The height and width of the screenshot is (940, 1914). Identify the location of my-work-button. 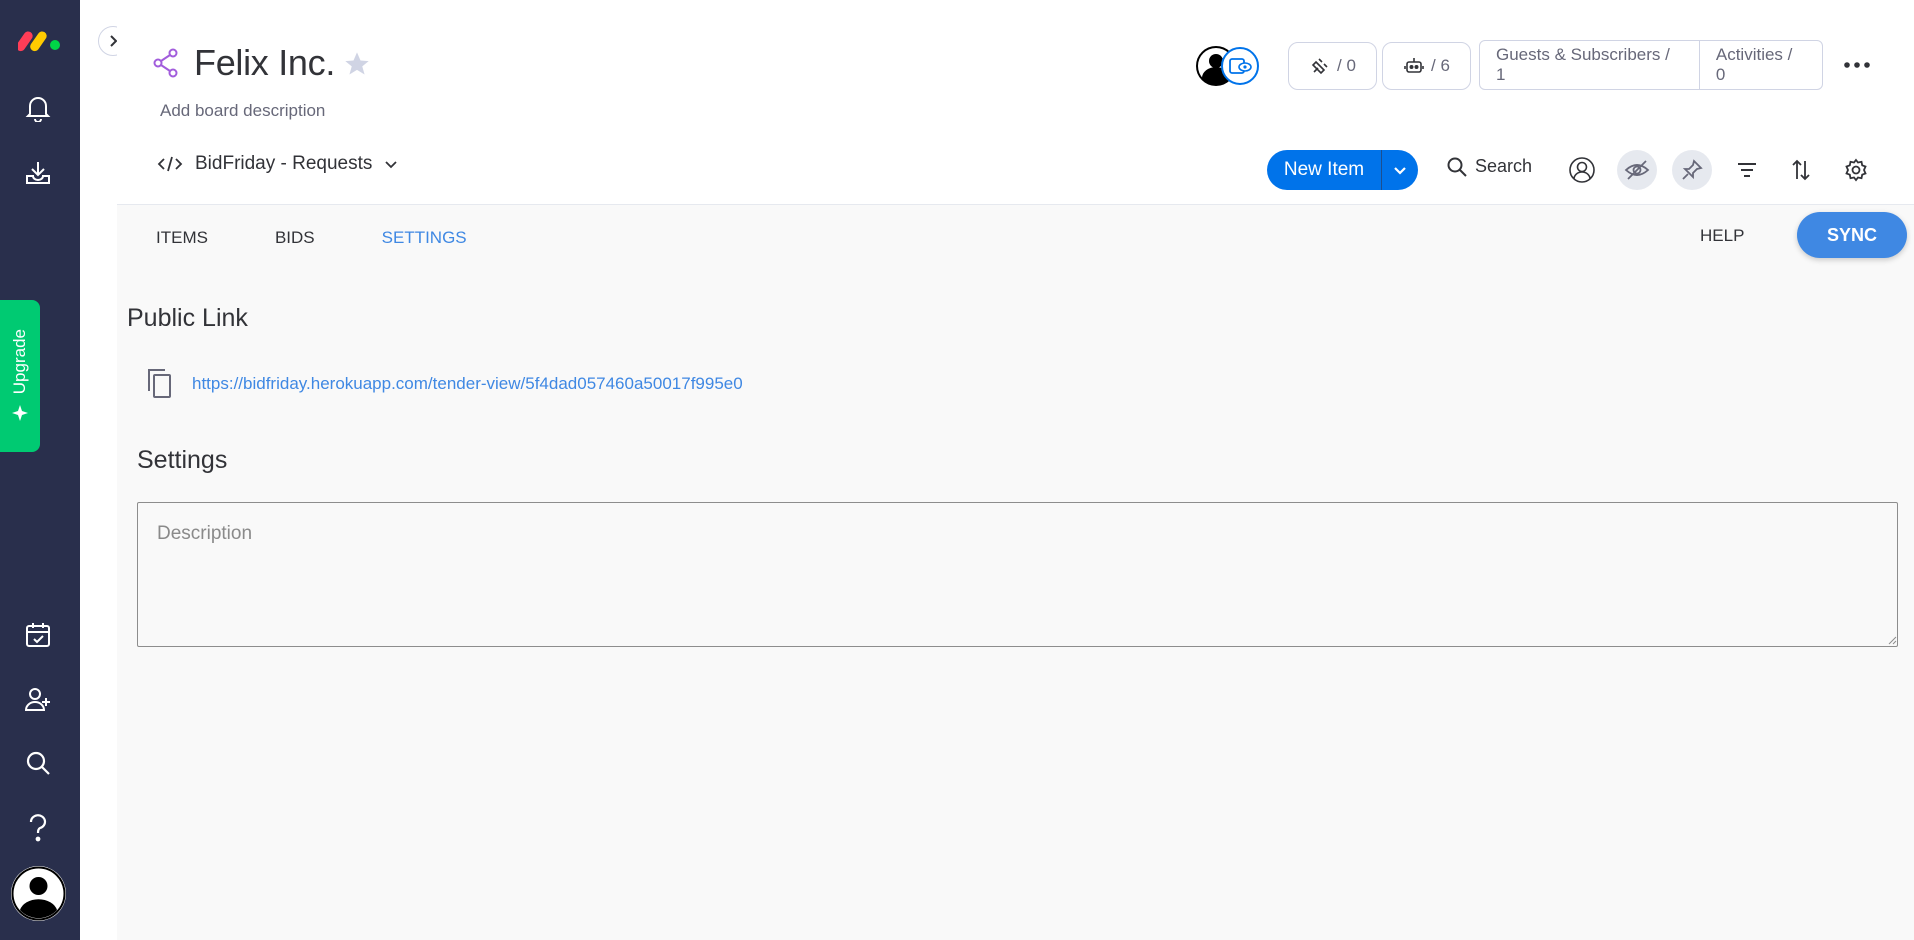
(38, 635).